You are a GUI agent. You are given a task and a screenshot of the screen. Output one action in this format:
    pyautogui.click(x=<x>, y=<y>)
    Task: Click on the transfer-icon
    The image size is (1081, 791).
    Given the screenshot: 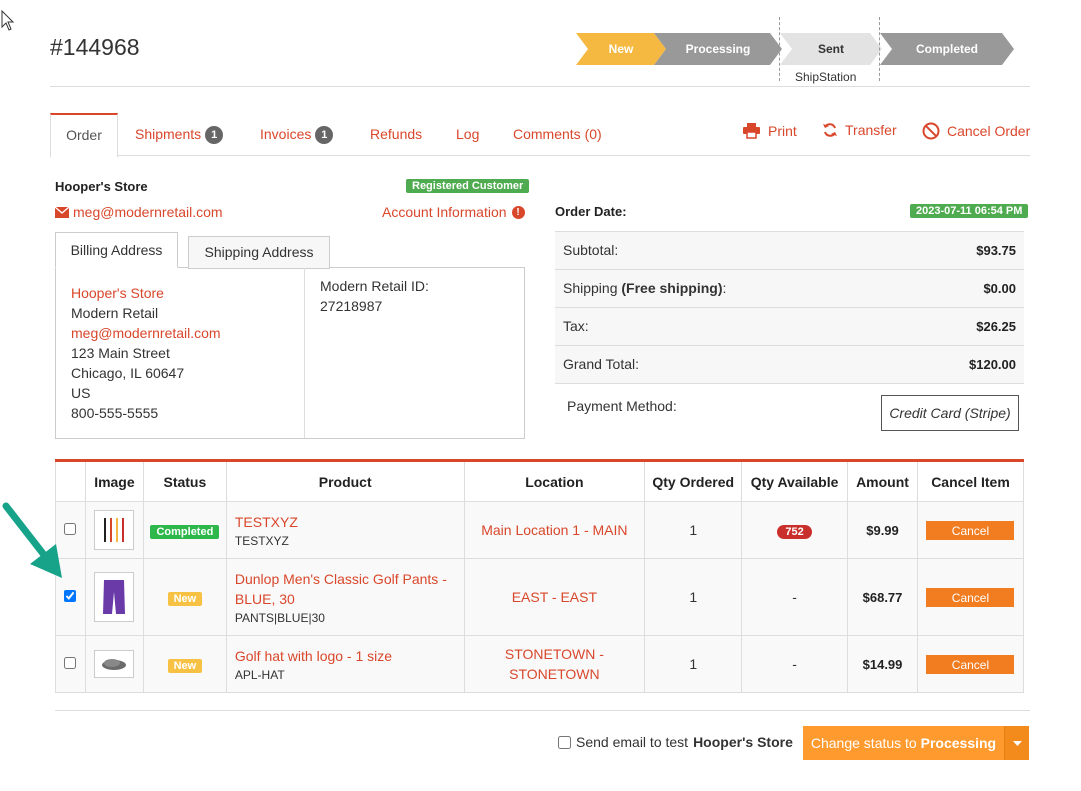 What is the action you would take?
    pyautogui.click(x=830, y=130)
    